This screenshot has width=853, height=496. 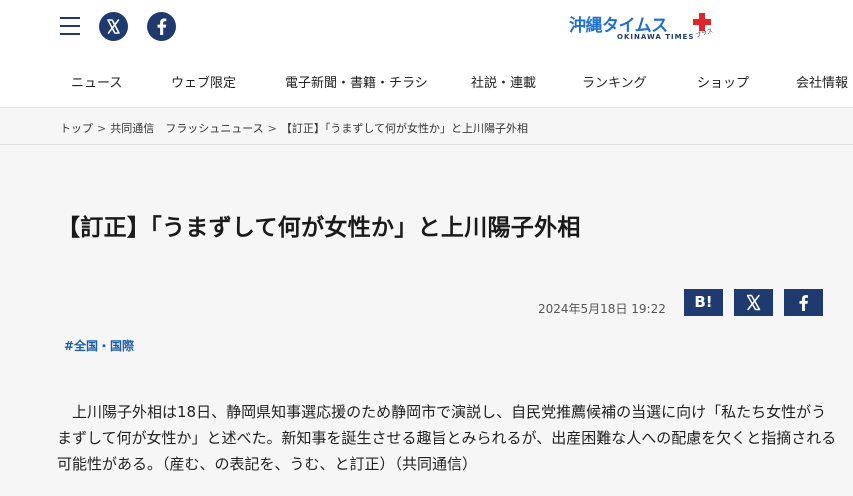 I want to click on article-title: 【訂正】「うまずして何が女性か」と上川陽子外相, so click(x=319, y=228).